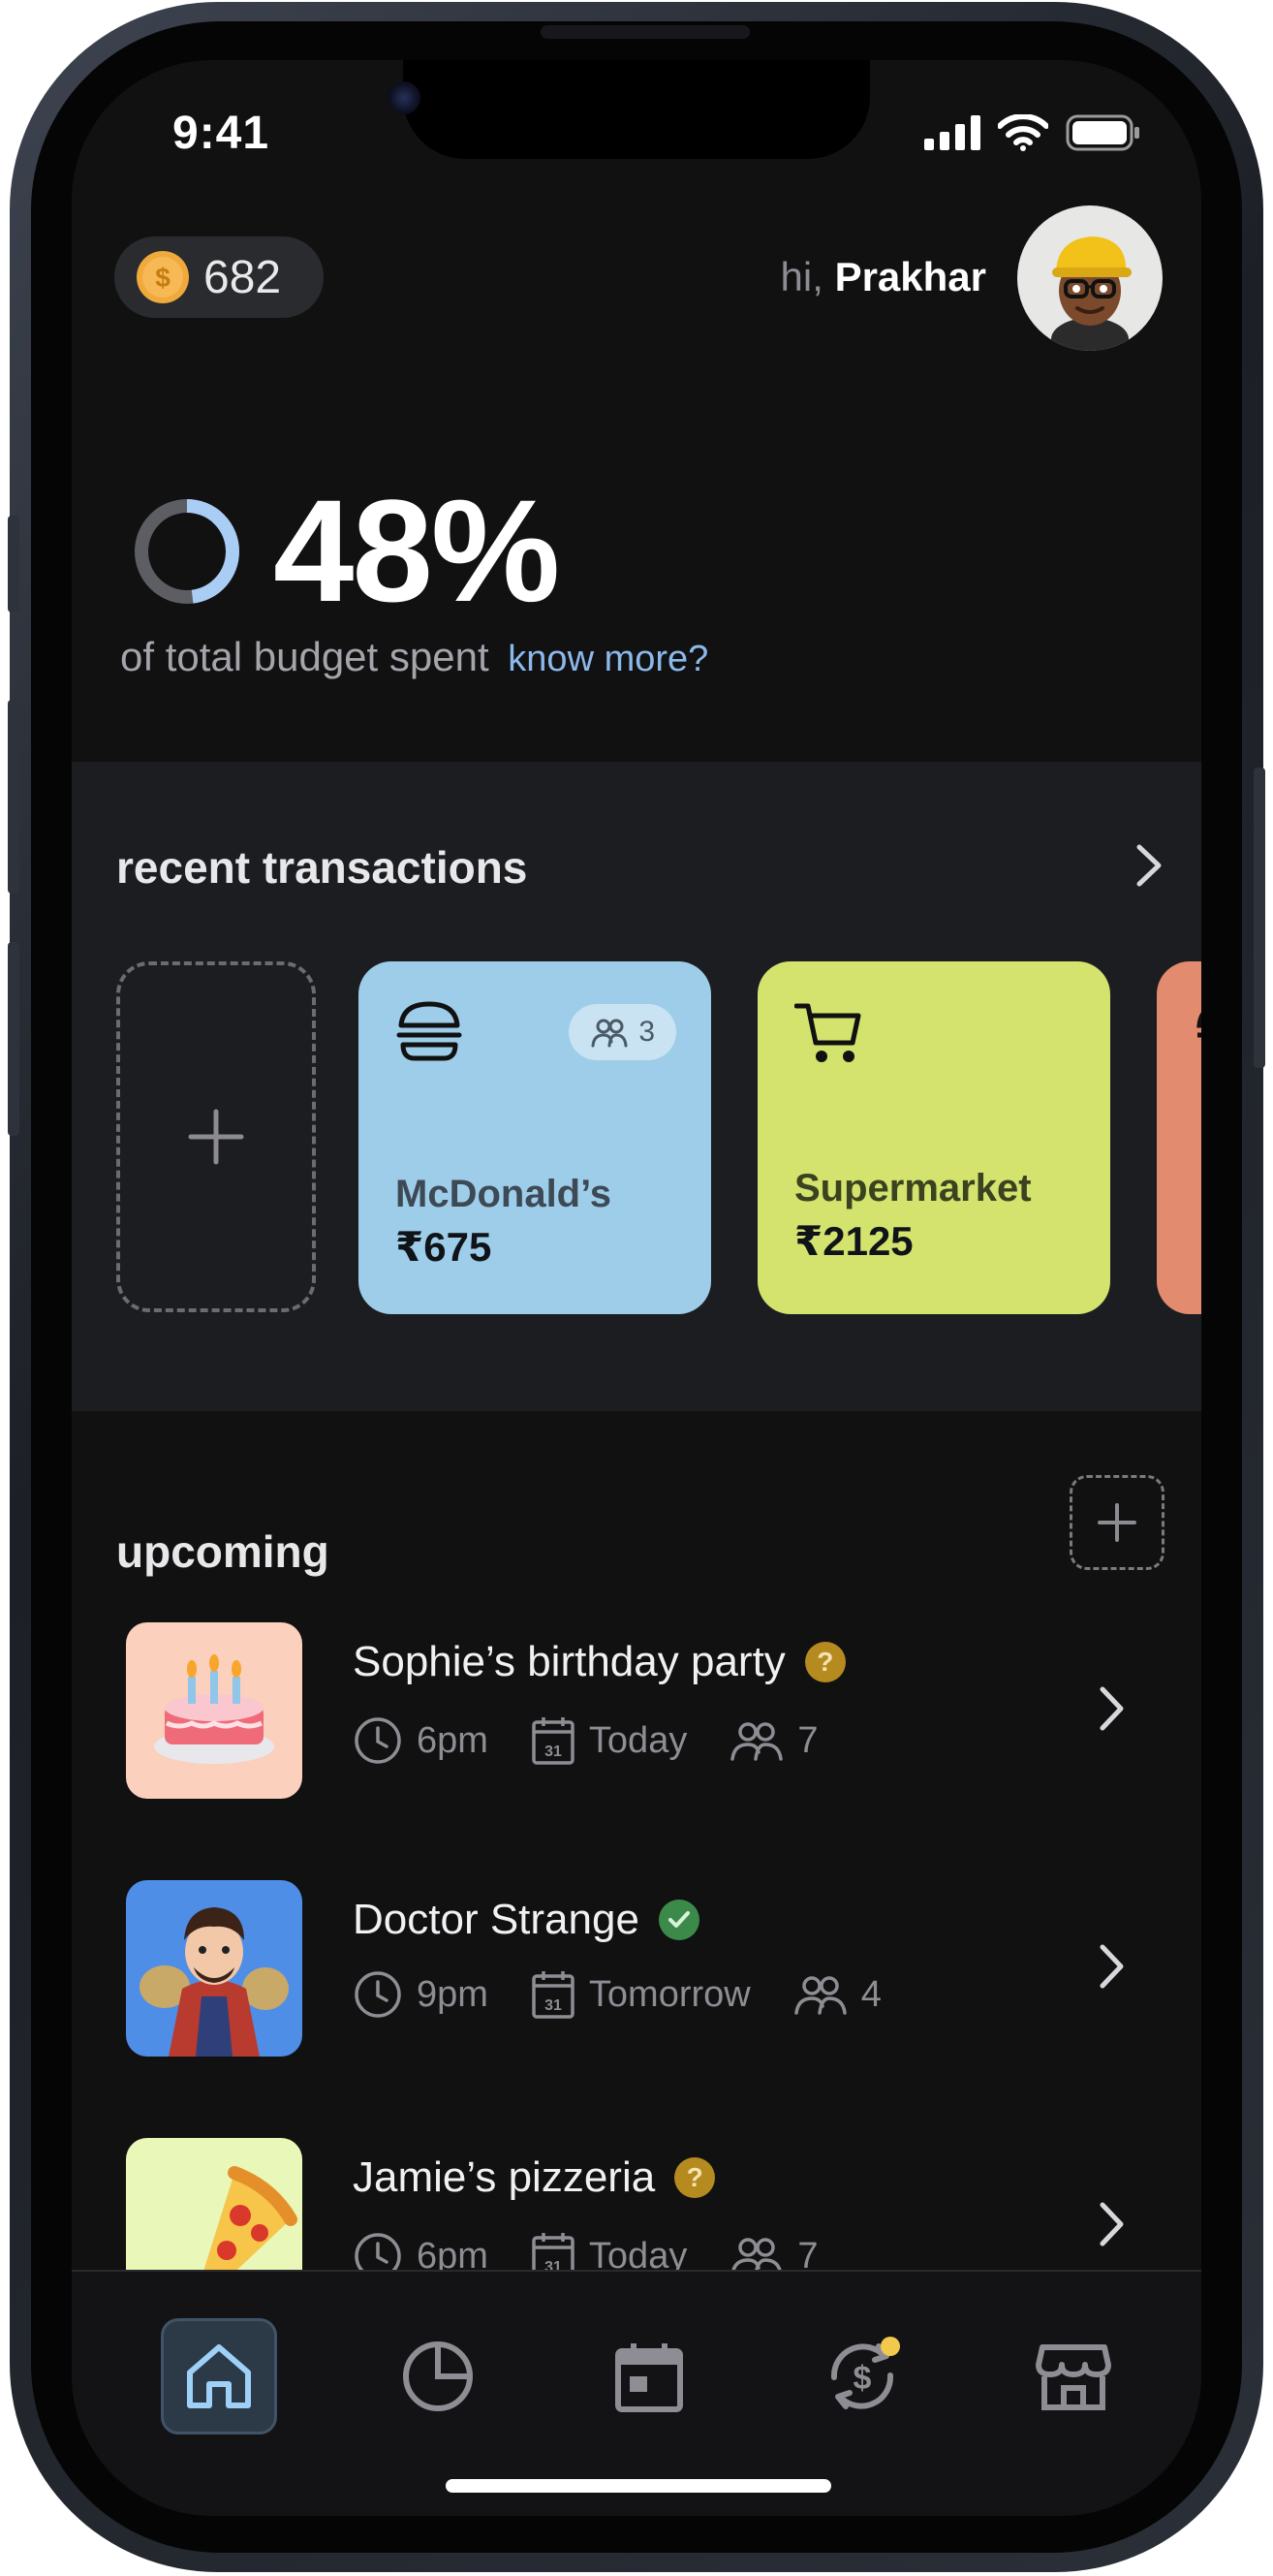 Image resolution: width=1273 pixels, height=2576 pixels. I want to click on mute-switch, so click(13, 564).